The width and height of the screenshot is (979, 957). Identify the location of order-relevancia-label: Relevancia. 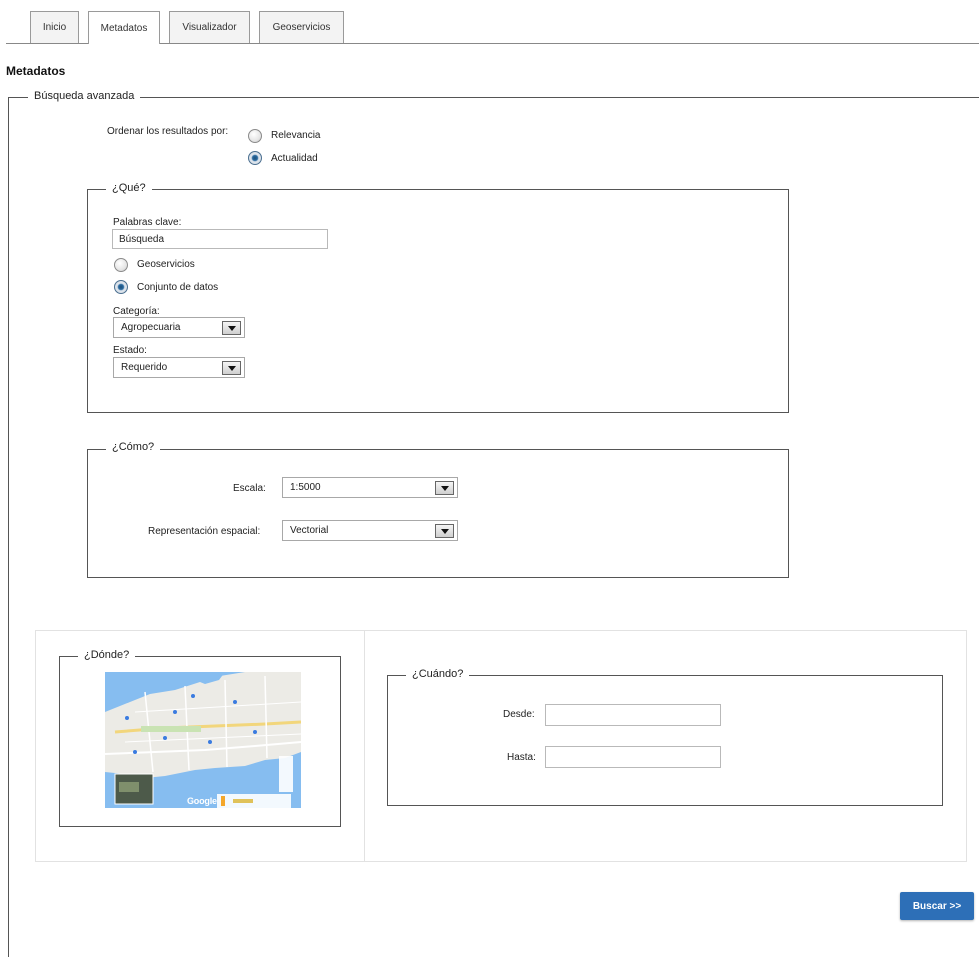
(296, 135).